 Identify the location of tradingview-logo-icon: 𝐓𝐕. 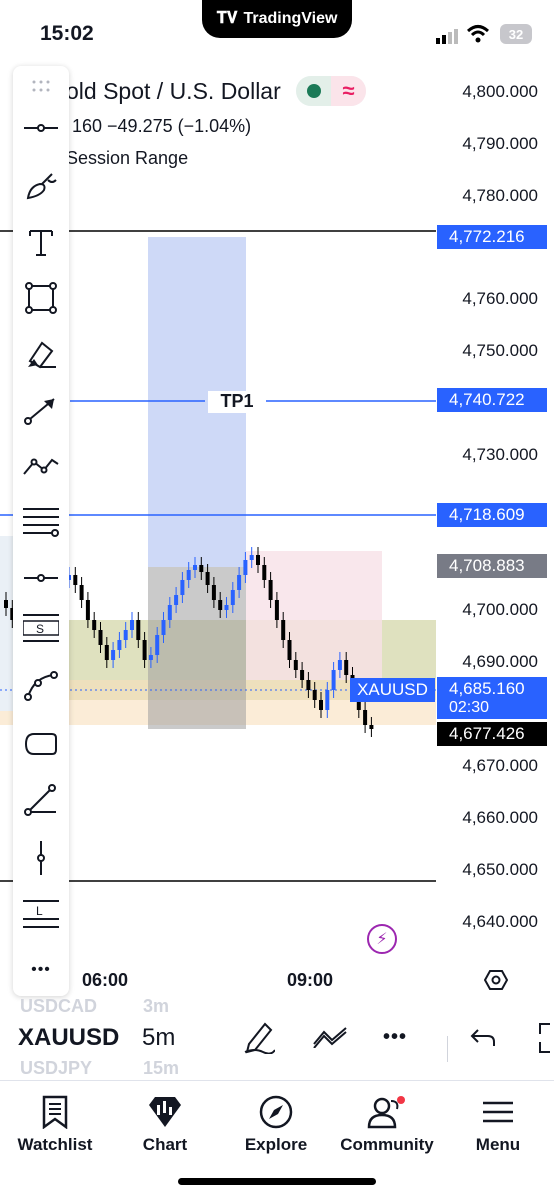
(227, 18).